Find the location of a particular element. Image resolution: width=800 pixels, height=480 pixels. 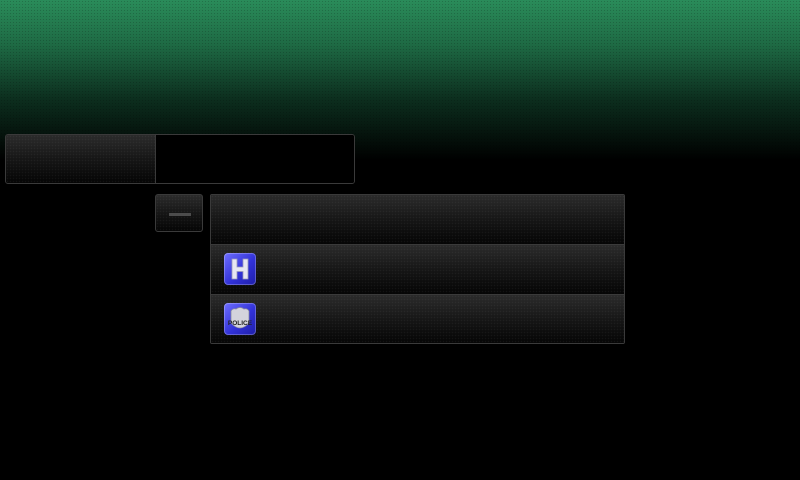

list-item is located at coordinates (417, 220).